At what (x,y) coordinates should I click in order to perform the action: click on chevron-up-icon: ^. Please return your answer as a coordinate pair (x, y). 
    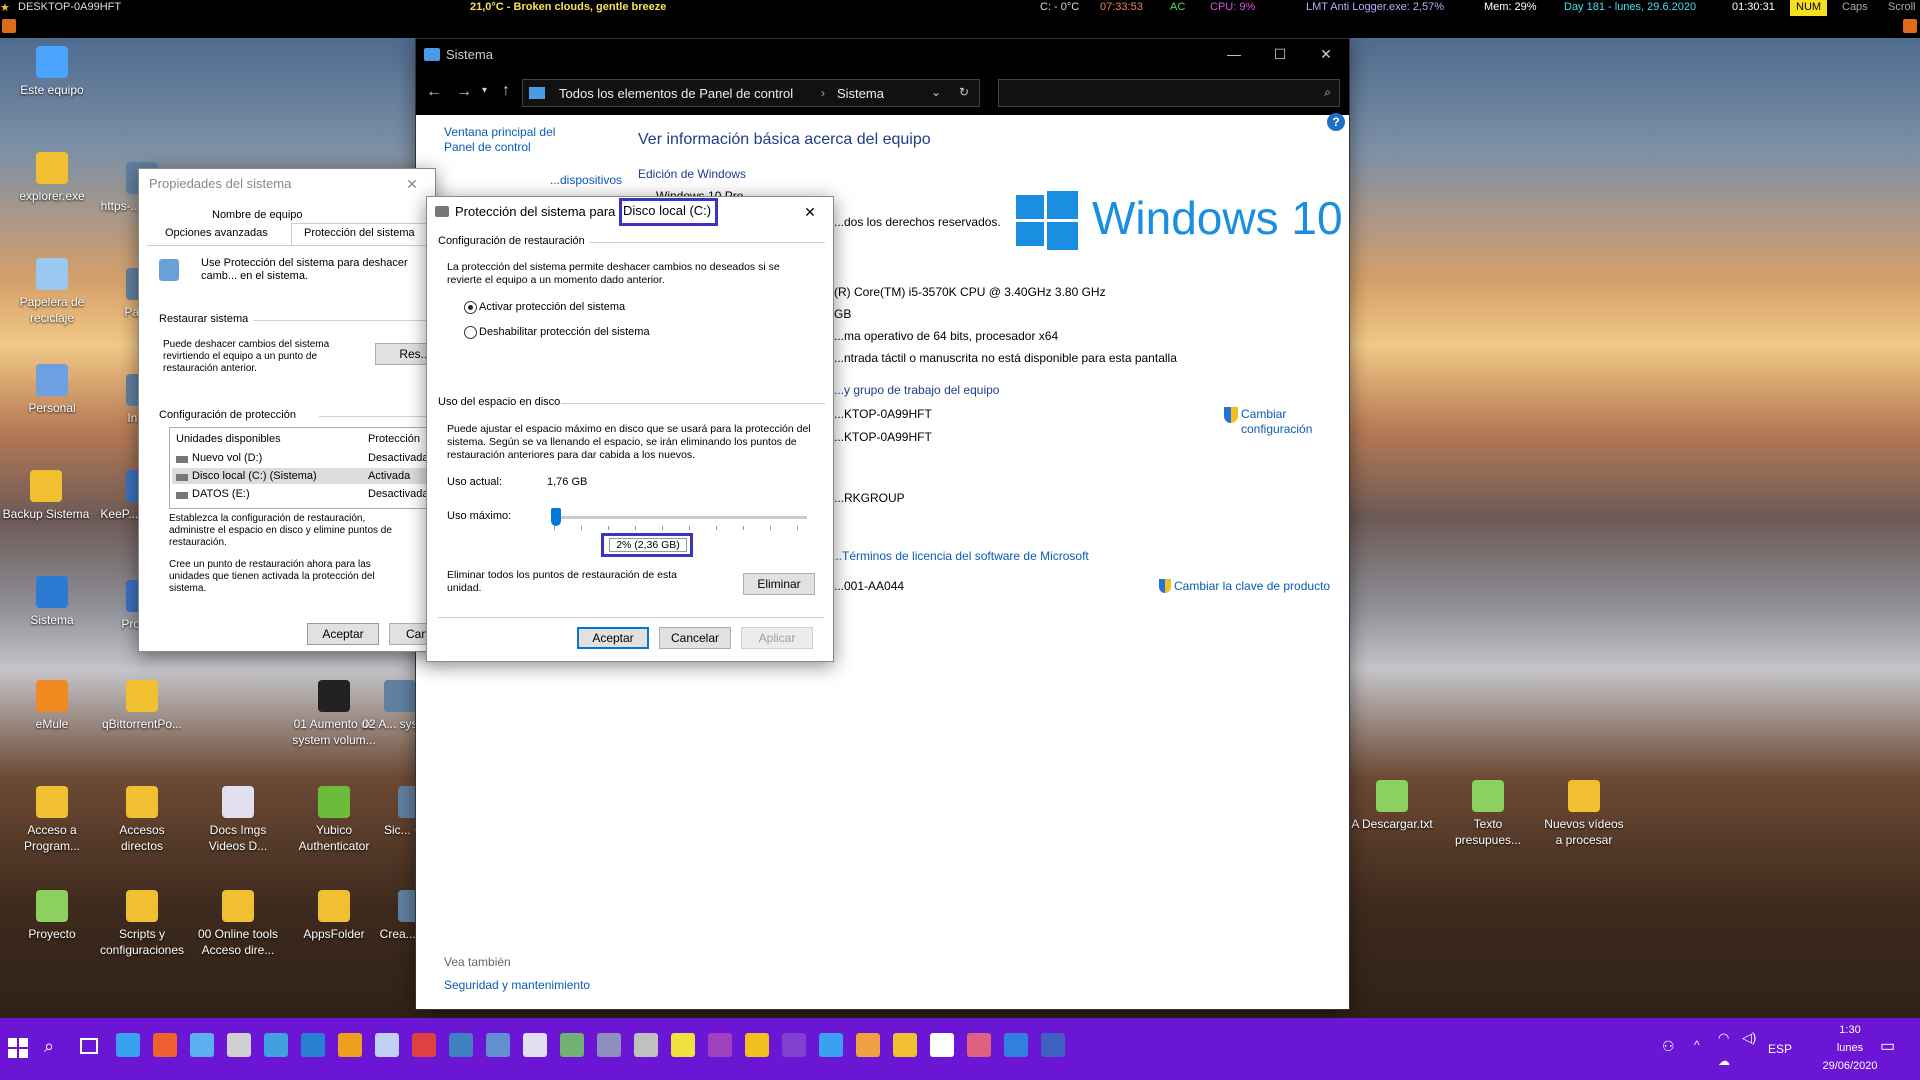
    Looking at the image, I should click on (1697, 1045).